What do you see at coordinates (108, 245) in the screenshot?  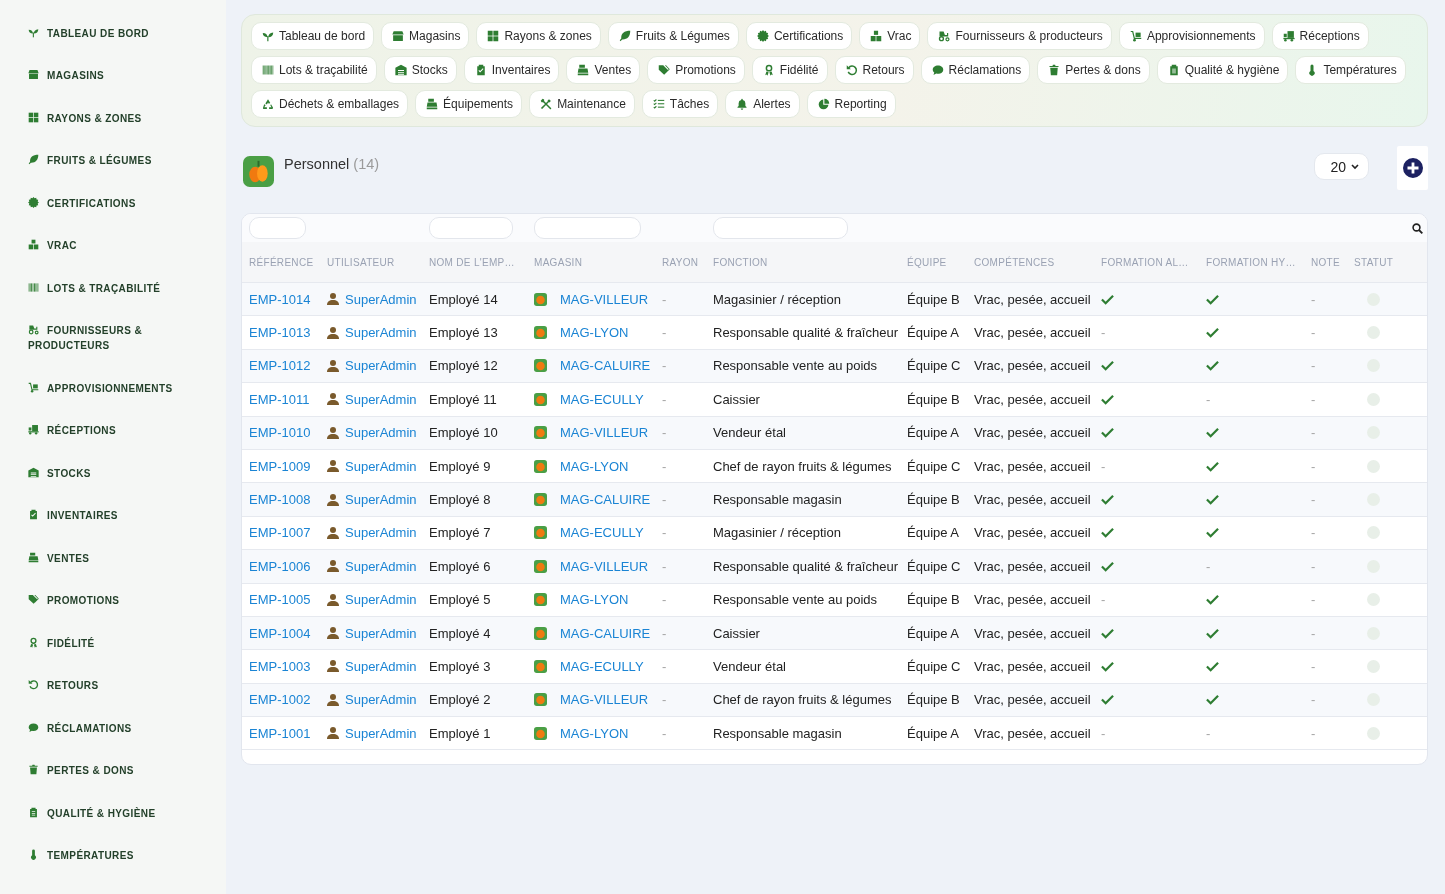 I see `sidebar-link: VRAC` at bounding box center [108, 245].